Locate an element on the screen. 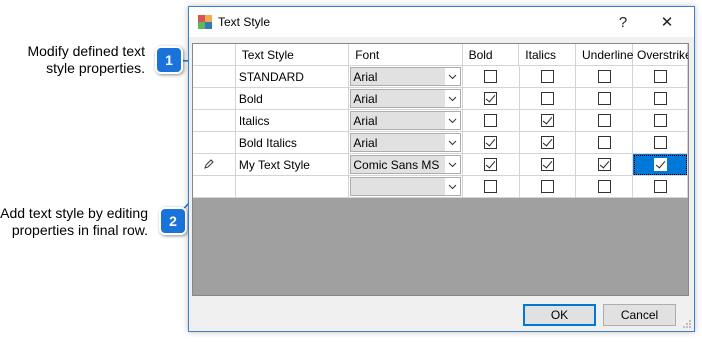 The height and width of the screenshot is (342, 702). text-style-name-cell: Italics is located at coordinates (292, 121).